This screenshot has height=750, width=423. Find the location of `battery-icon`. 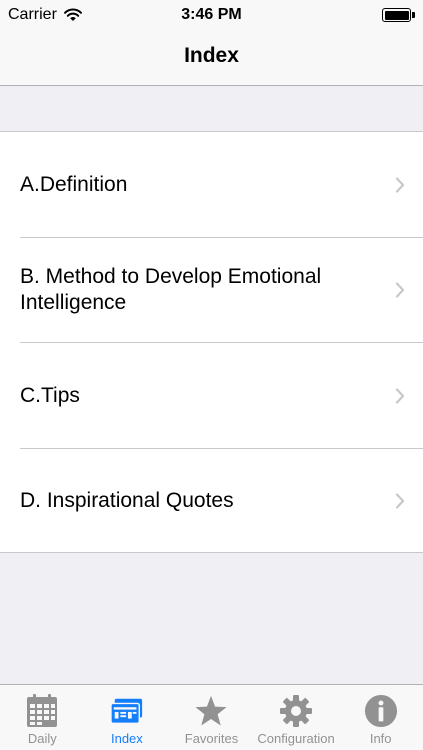

battery-icon is located at coordinates (398, 15).